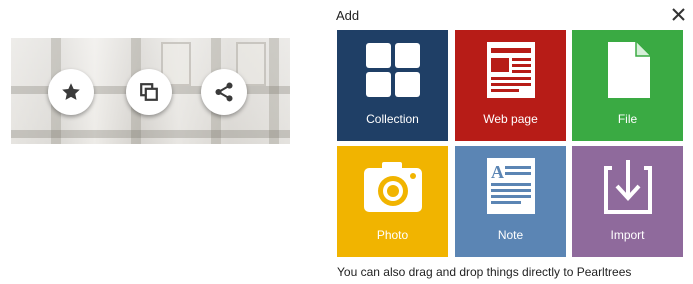 Image resolution: width=693 pixels, height=284 pixels. I want to click on camera-icon, so click(392, 187).